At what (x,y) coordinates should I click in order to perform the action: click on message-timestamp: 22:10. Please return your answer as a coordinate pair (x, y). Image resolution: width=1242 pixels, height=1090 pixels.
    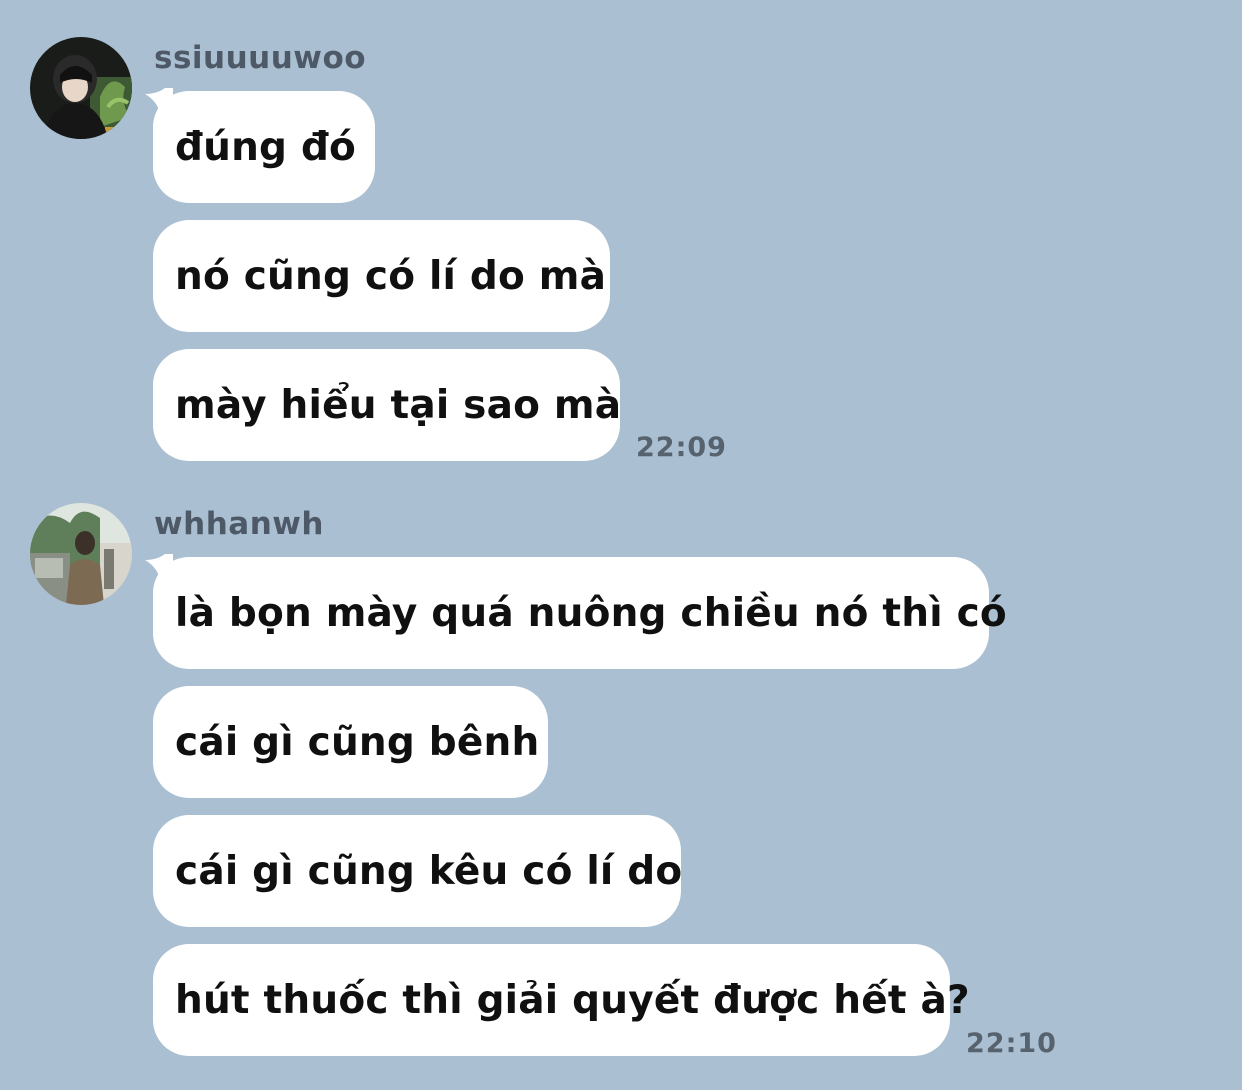
    Looking at the image, I should click on (1011, 1043).